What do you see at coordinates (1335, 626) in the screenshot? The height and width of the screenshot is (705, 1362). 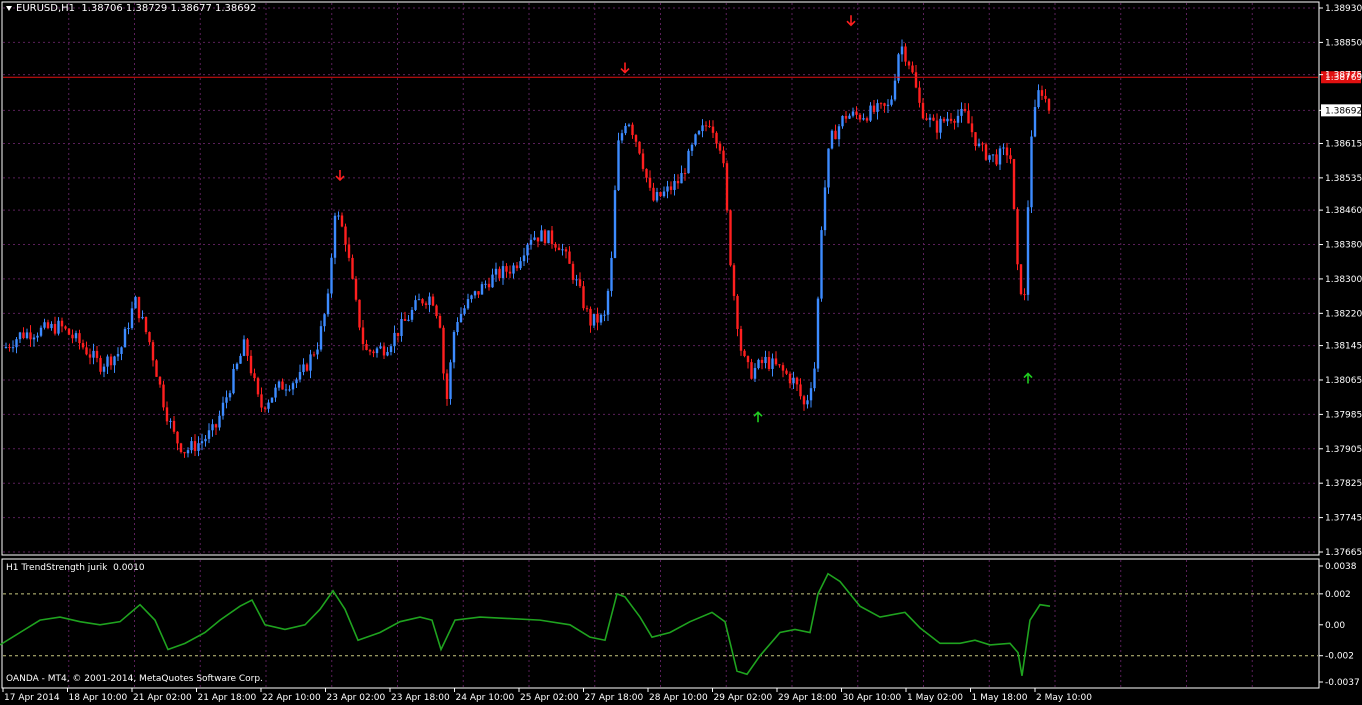 I see `indicator-axis-label: 0.00` at bounding box center [1335, 626].